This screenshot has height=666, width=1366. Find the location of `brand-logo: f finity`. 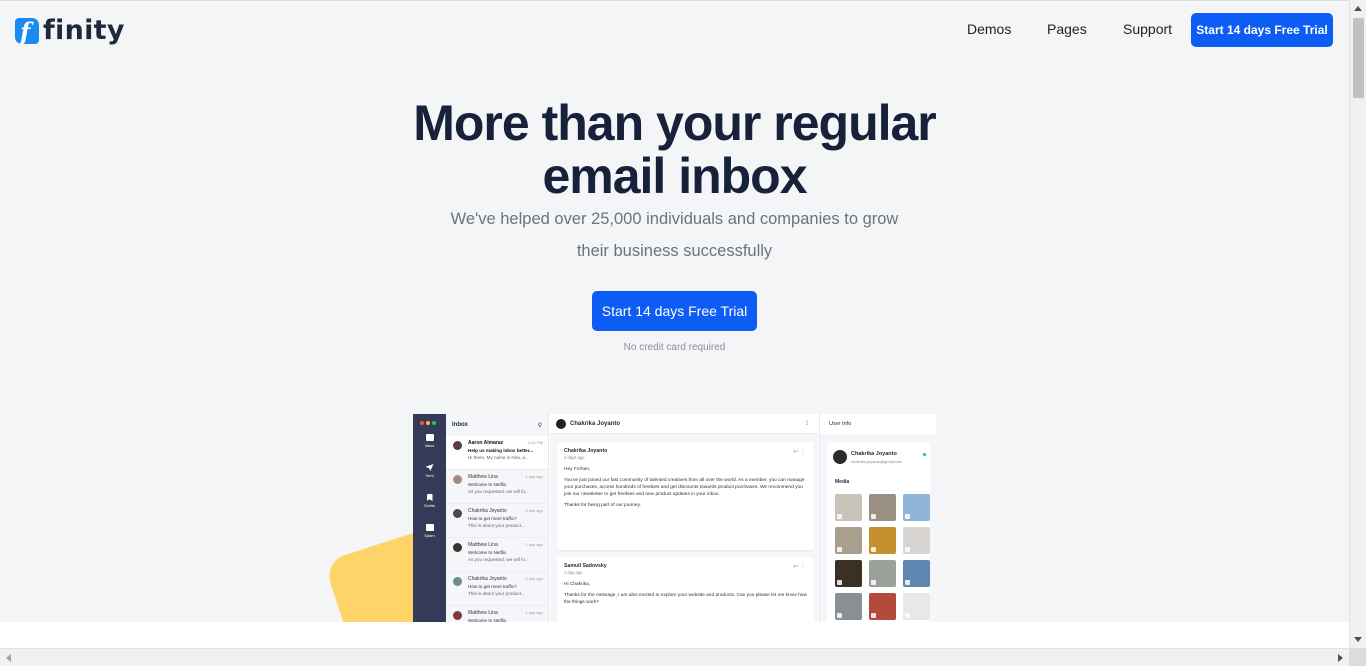

brand-logo: f finity is located at coordinates (70, 30).